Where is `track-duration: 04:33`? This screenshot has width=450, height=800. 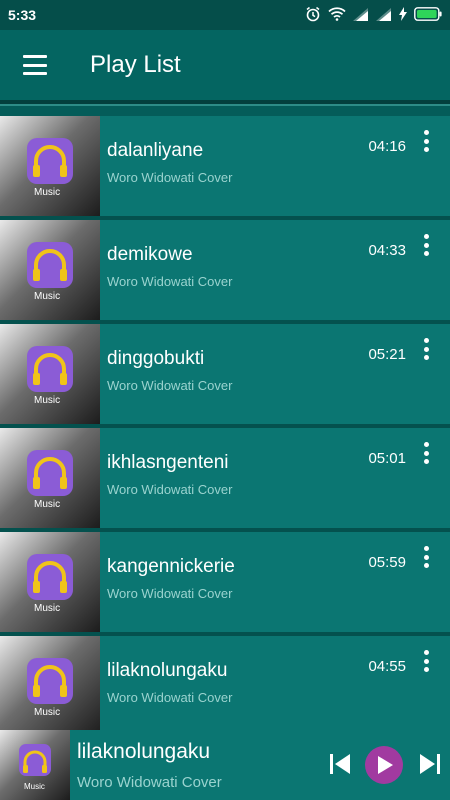 track-duration: 04:33 is located at coordinates (387, 250).